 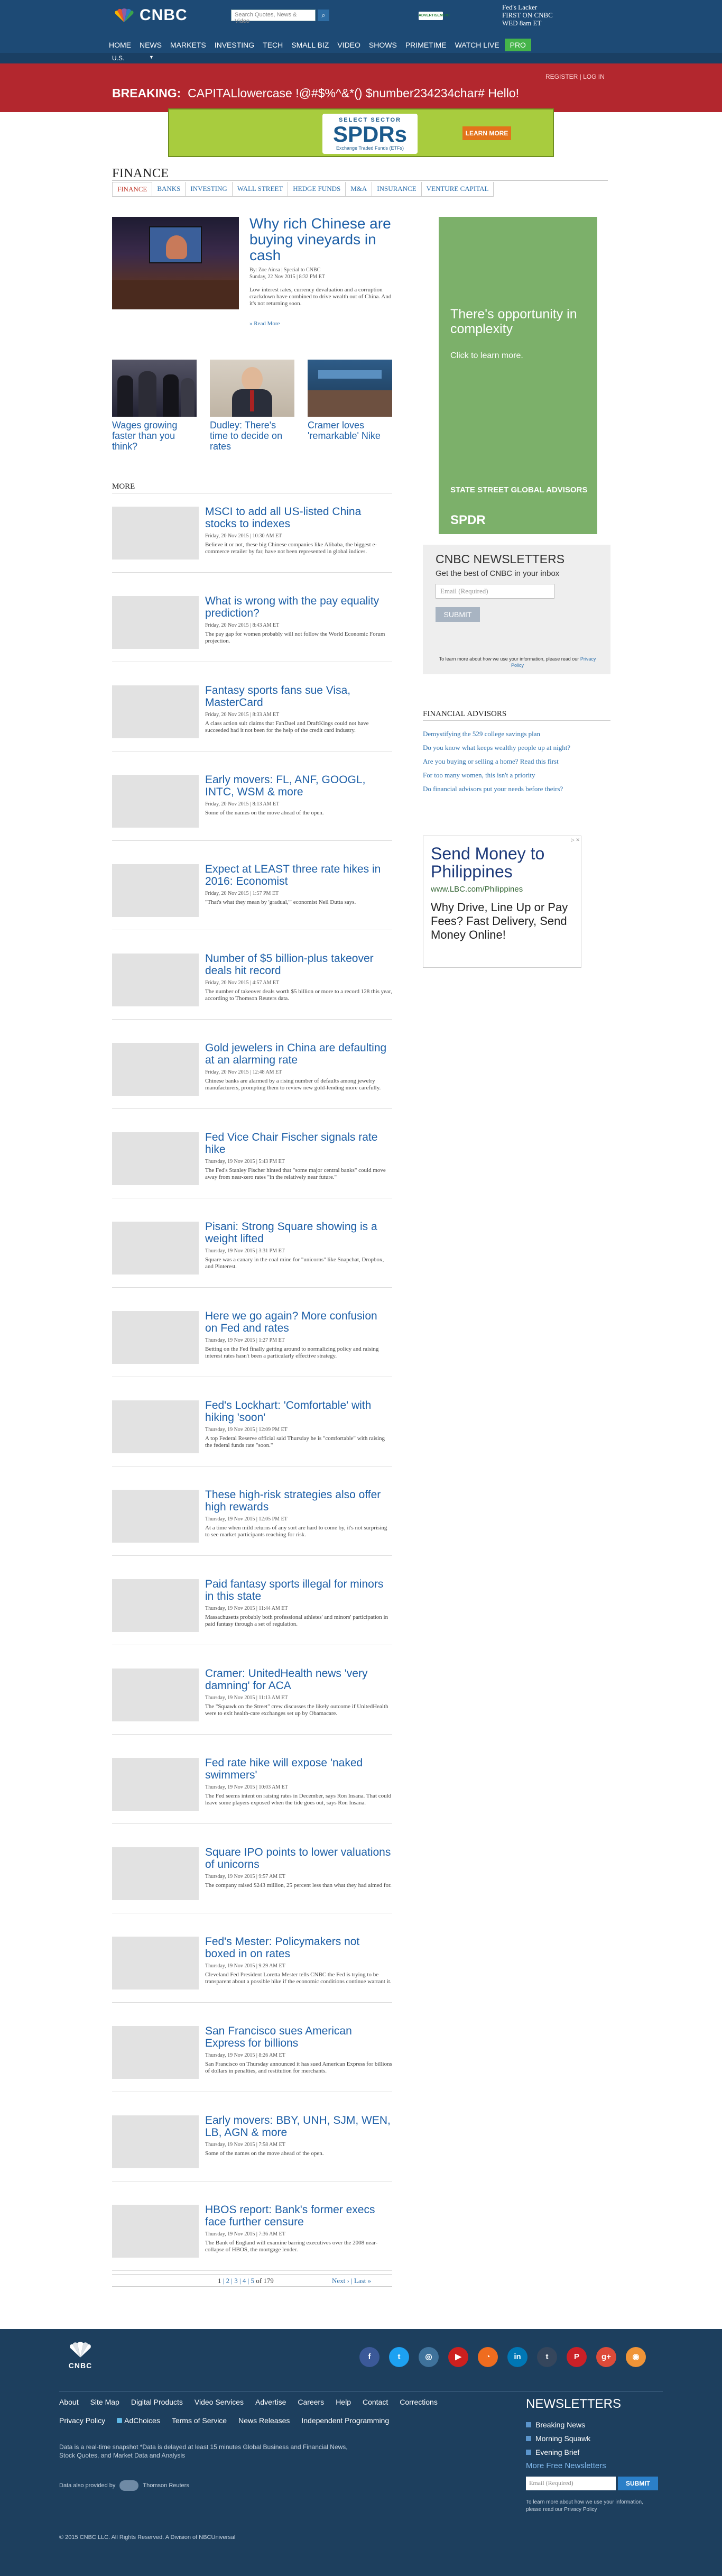 I want to click on nav-news: NEWS, so click(x=150, y=45).